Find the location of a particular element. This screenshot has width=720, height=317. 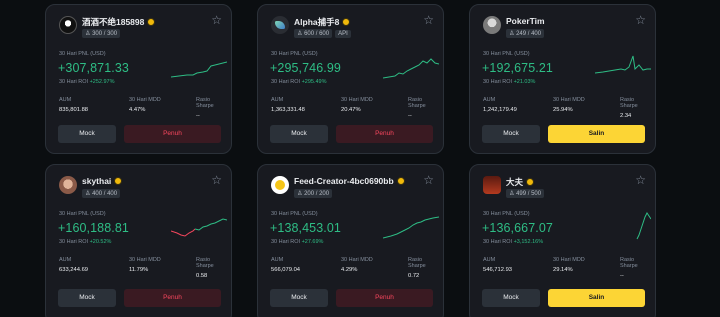

trader-name: skythai is located at coordinates (96, 181).